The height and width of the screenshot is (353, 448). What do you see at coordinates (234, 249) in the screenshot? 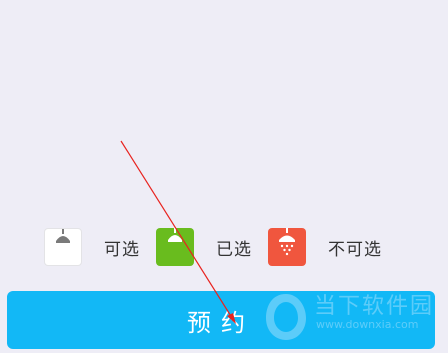
I see `legend-selected-label: 已选` at bounding box center [234, 249].